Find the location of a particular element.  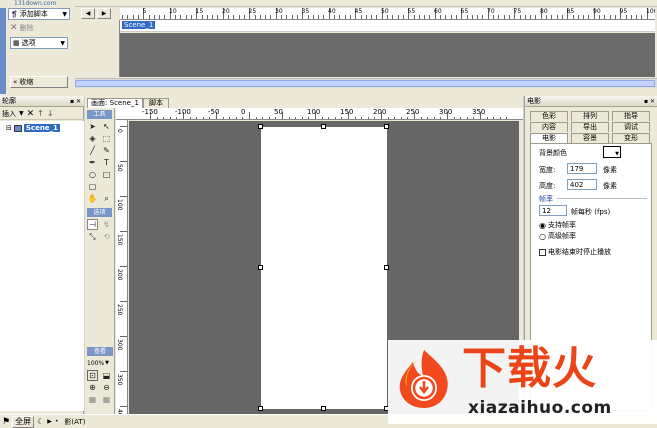

pencil-tool-icon: ✎ is located at coordinates (106, 150).